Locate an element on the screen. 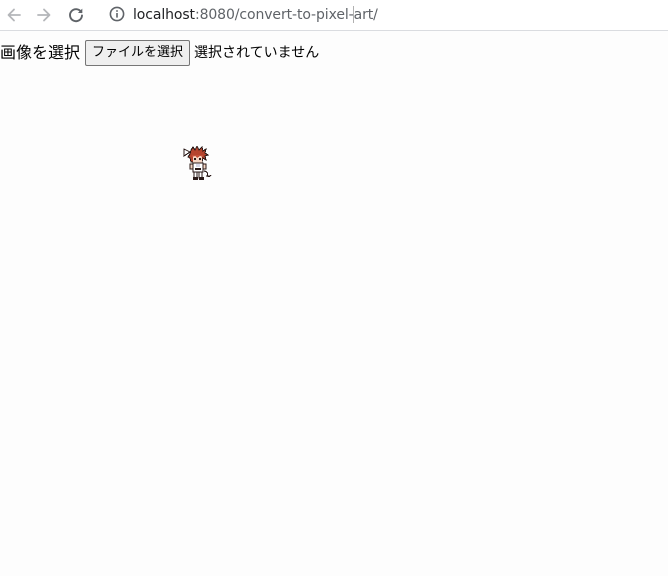 This screenshot has height=576, width=668. select-image-label: 画像を選択 is located at coordinates (40, 52).